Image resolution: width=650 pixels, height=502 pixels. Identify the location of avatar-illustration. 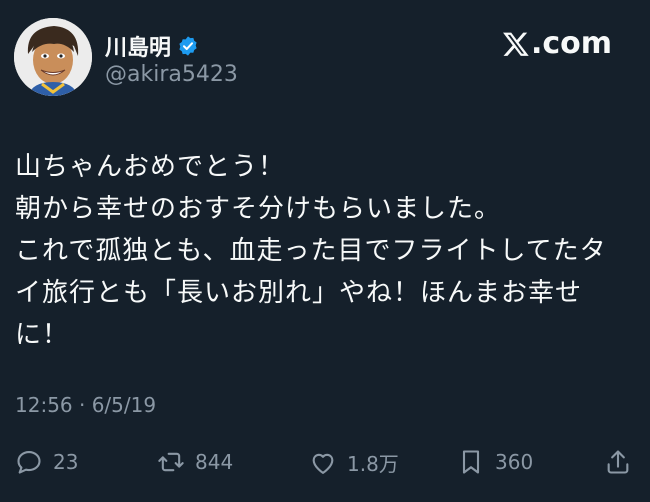
(53, 57).